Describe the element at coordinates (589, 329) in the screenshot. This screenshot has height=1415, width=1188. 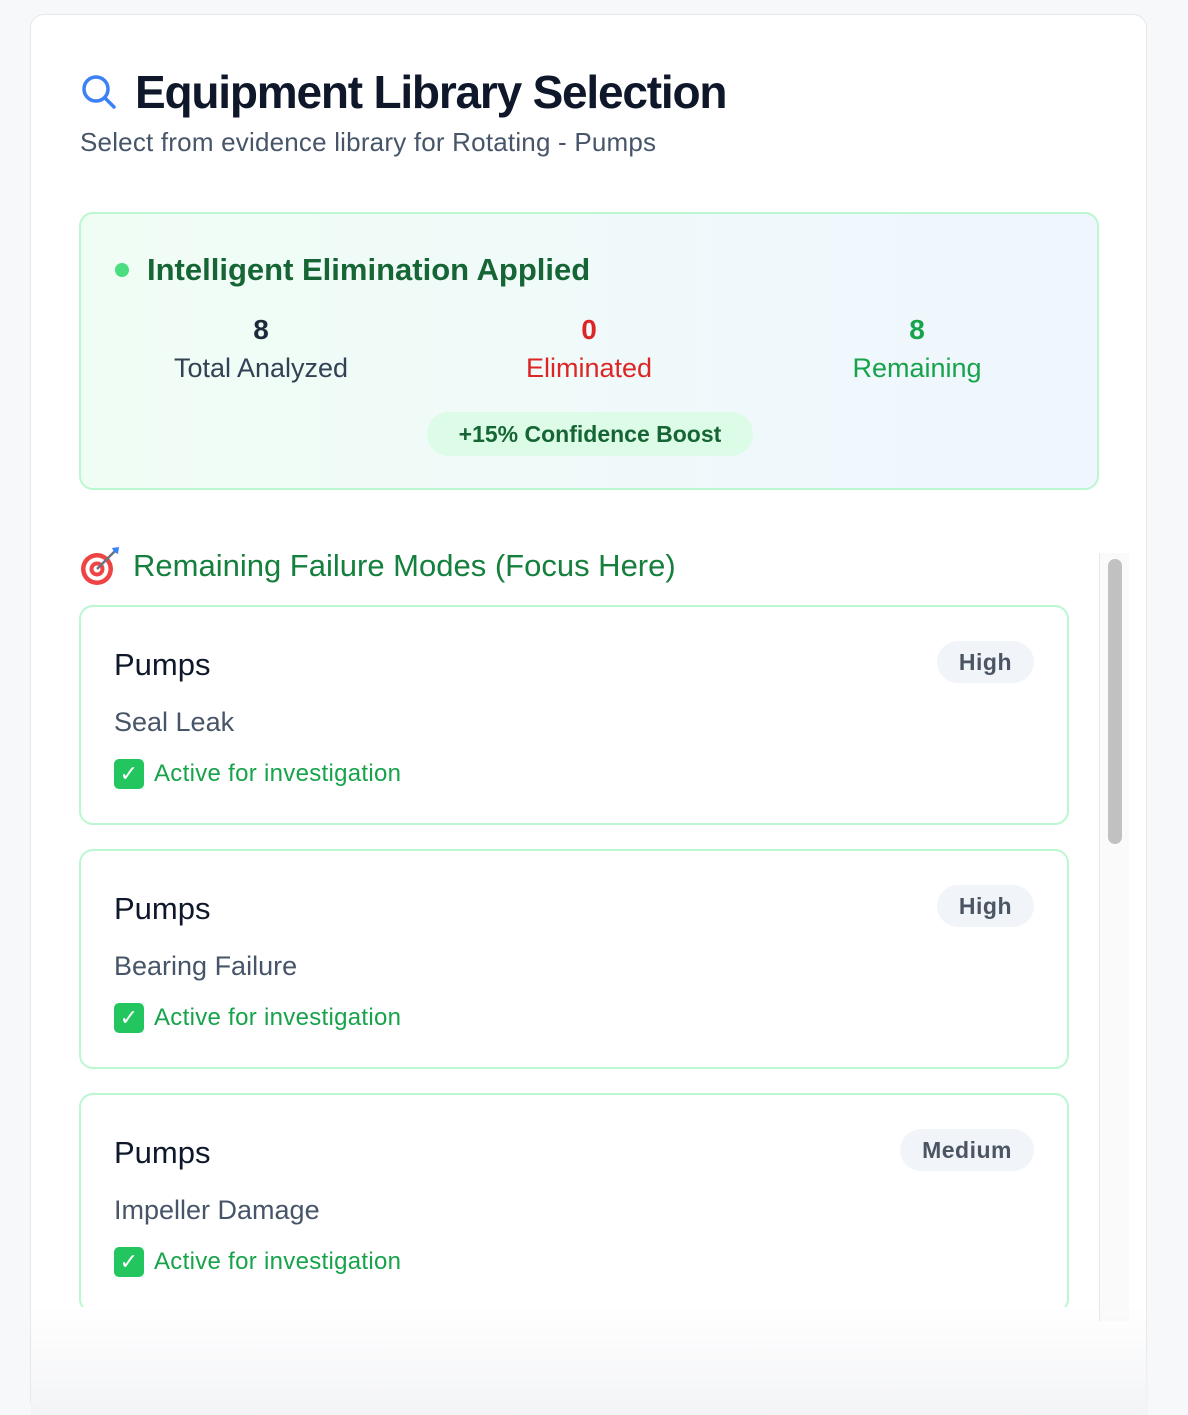
I see `stat-eliminated-value: 0` at that location.